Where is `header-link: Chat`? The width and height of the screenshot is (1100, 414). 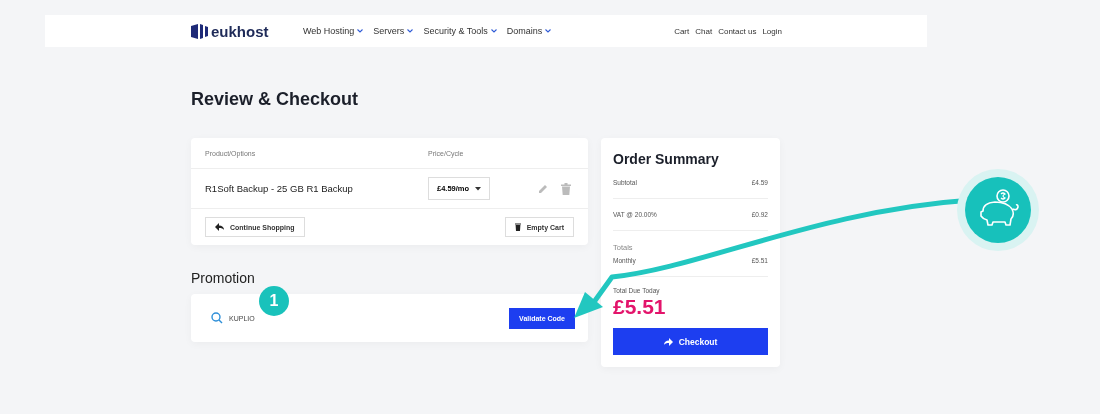
header-link: Chat is located at coordinates (704, 31).